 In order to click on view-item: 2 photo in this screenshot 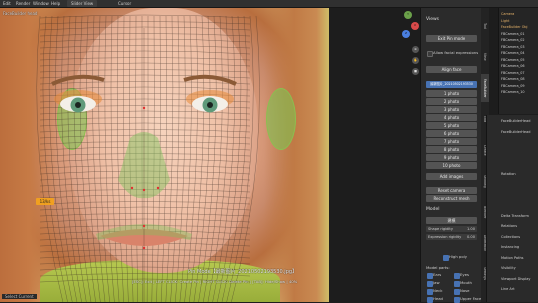, I will do `click(451, 101)`.